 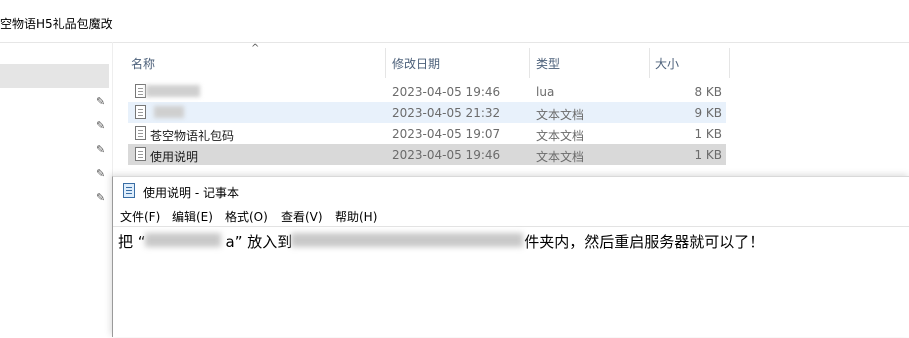 I want to click on file-name: 苍空物语礼包码, so click(x=192, y=136).